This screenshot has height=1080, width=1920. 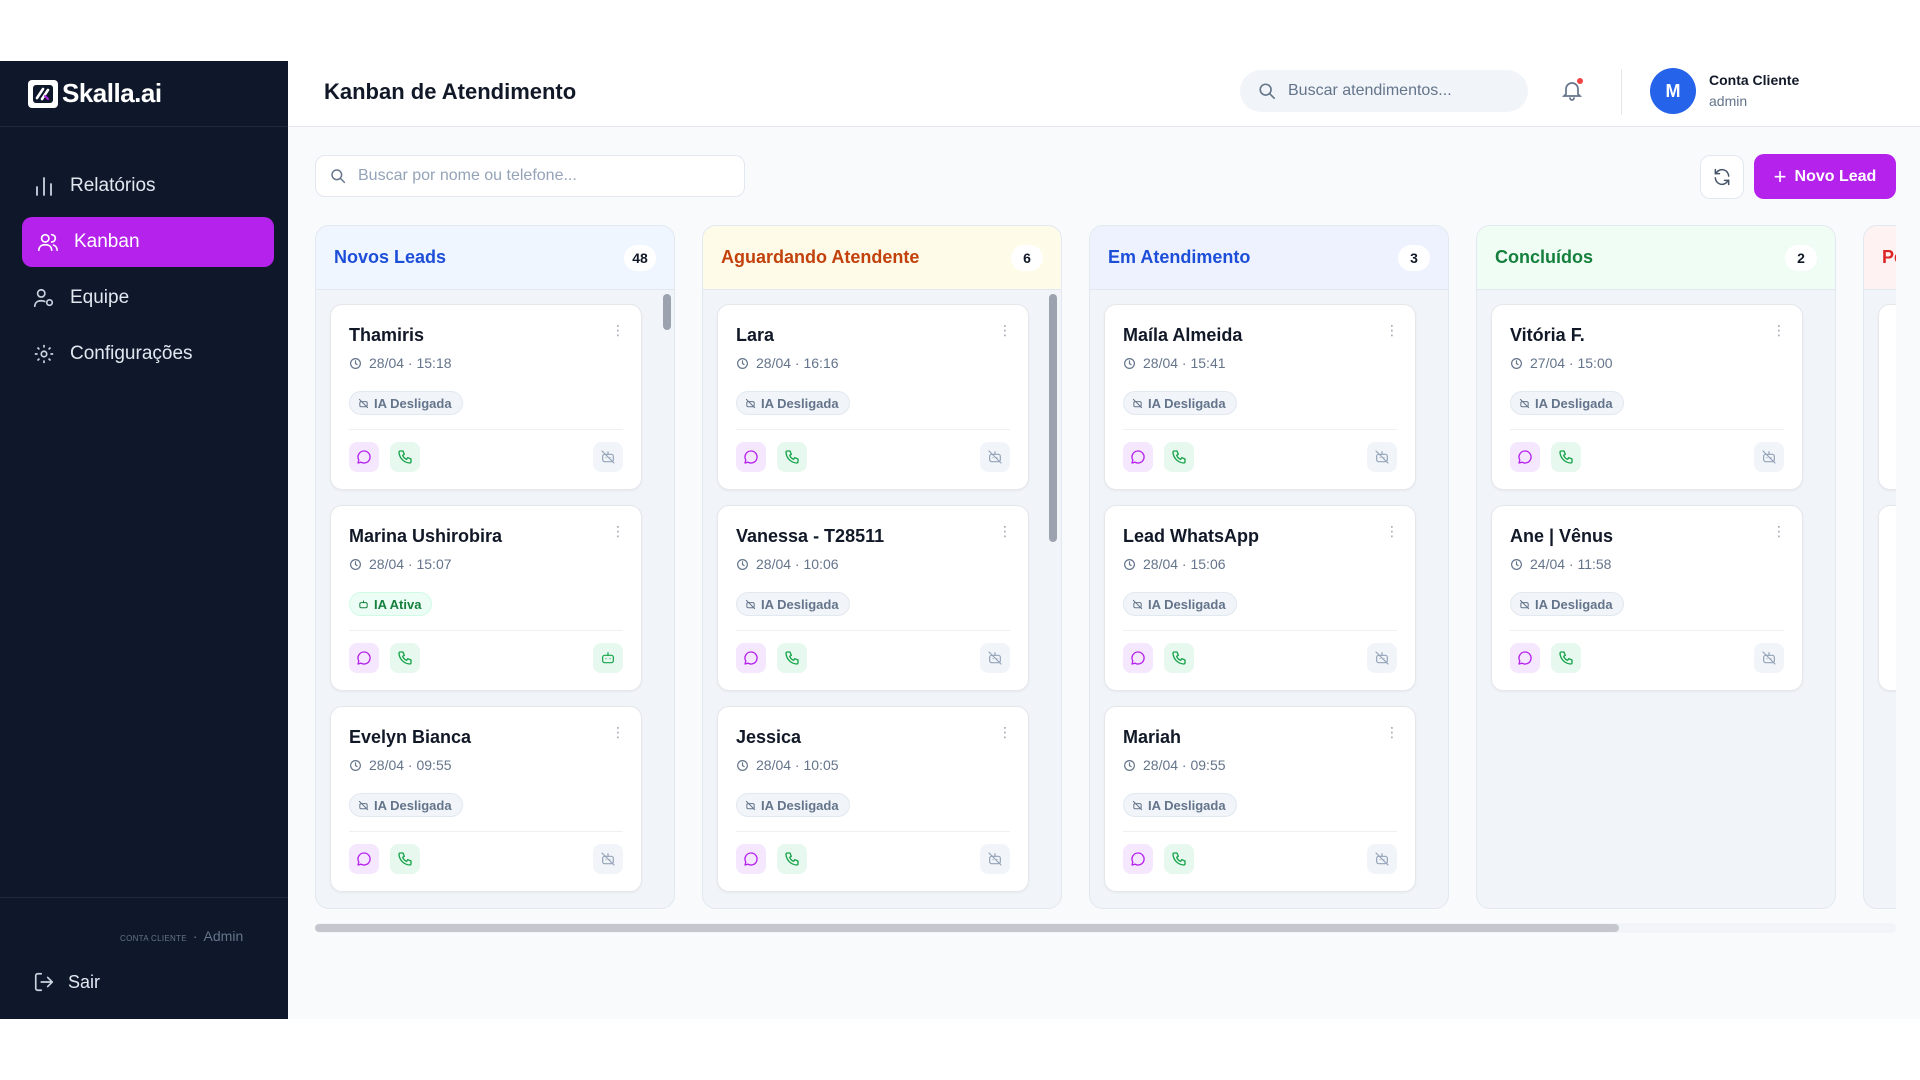 I want to click on refresh-button, so click(x=1722, y=177).